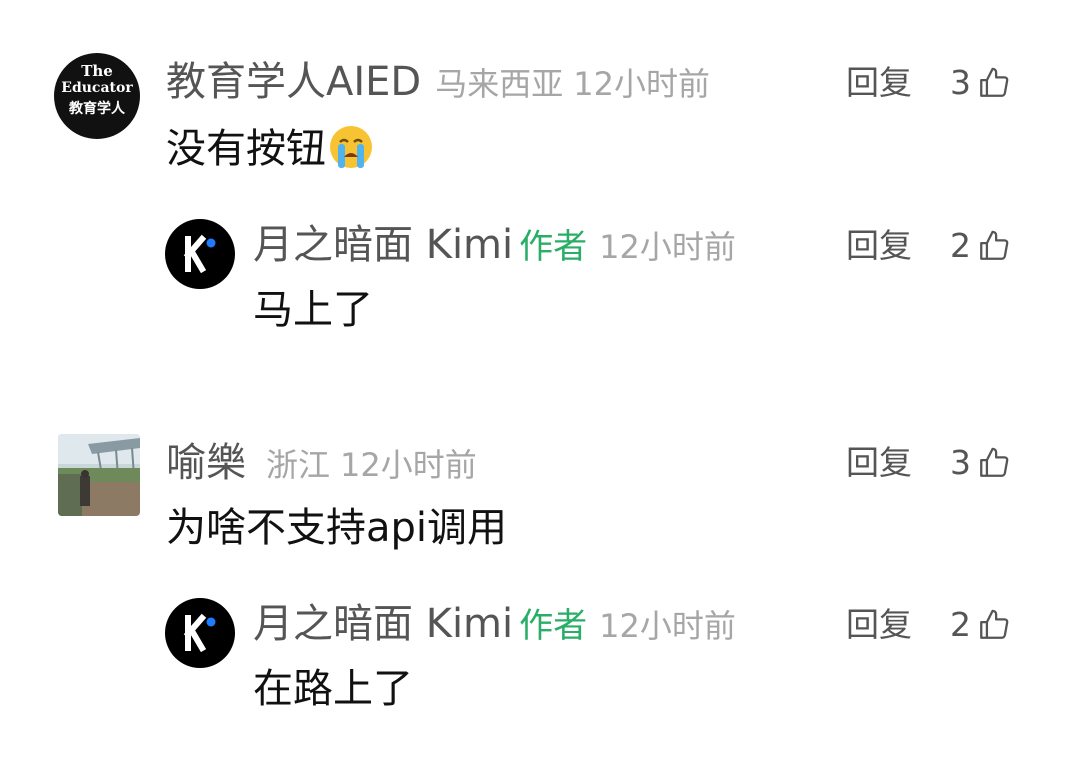 Image resolution: width=1080 pixels, height=770 pixels. I want to click on avatar-photo, so click(99, 475).